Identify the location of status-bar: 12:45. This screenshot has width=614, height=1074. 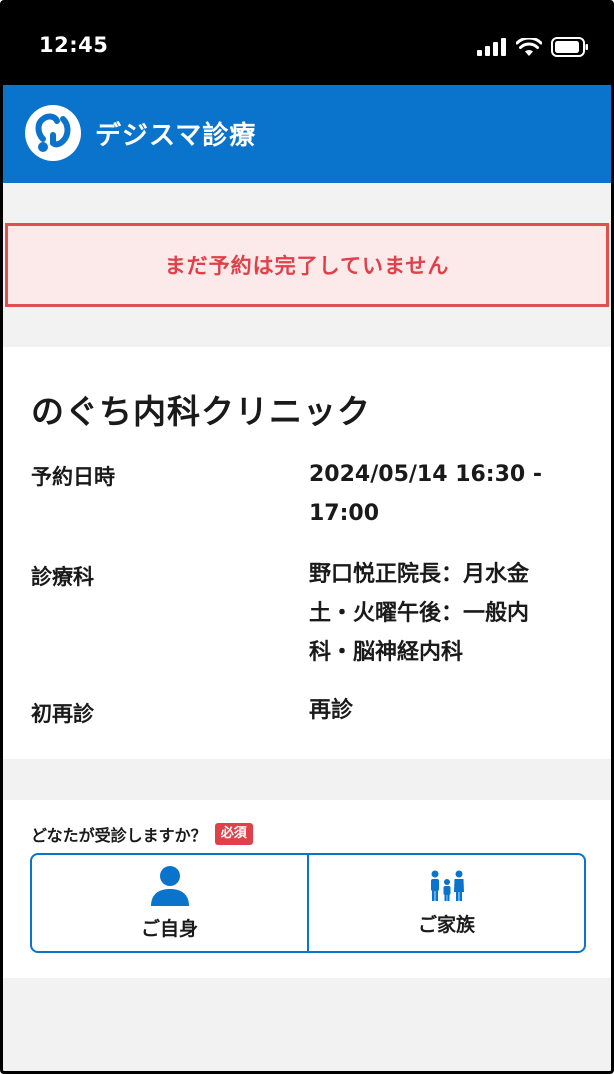
(307, 44).